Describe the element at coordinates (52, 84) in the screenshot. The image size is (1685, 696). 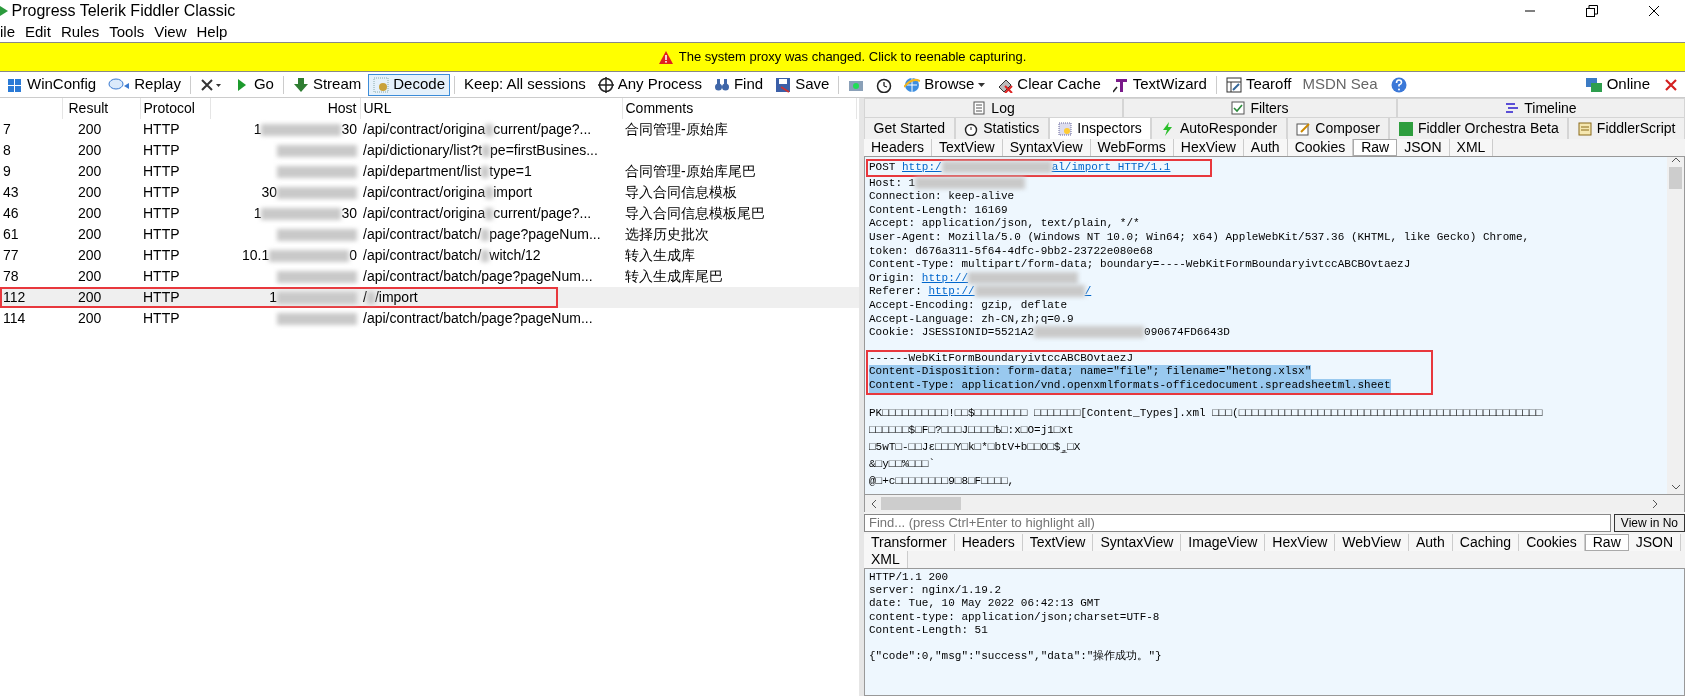
I see `toolbar-button: WinConfig` at that location.